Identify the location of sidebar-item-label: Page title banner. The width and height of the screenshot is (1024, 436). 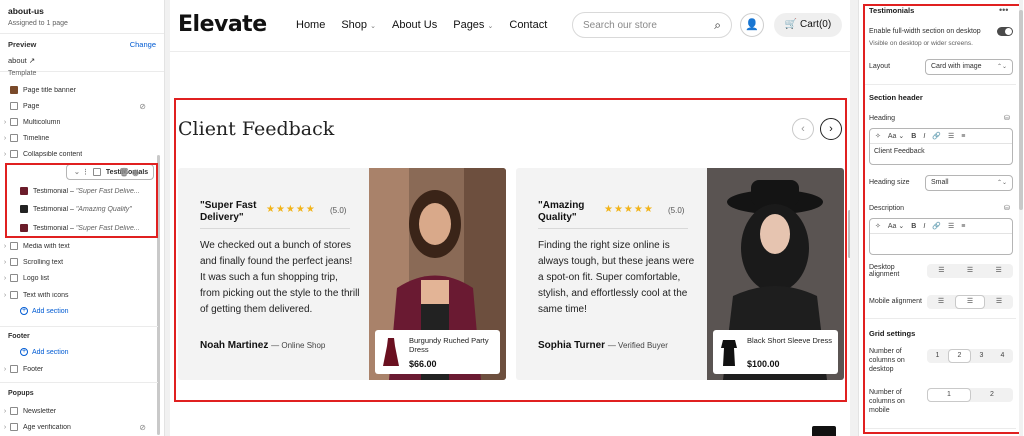
(49, 90).